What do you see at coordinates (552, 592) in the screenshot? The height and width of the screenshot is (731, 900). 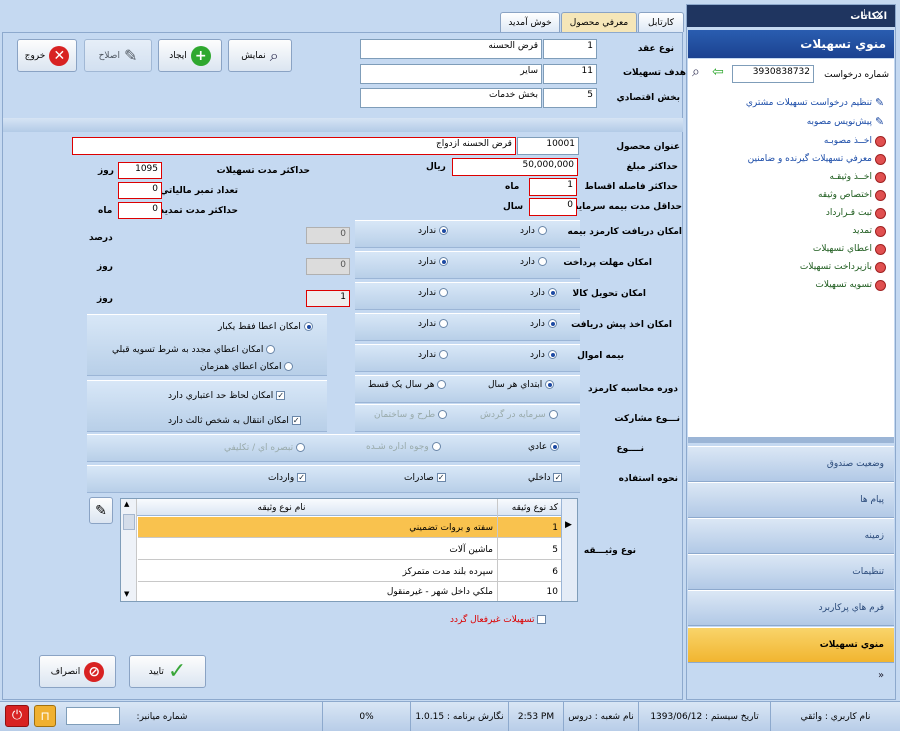 I see `row-code: 10` at bounding box center [552, 592].